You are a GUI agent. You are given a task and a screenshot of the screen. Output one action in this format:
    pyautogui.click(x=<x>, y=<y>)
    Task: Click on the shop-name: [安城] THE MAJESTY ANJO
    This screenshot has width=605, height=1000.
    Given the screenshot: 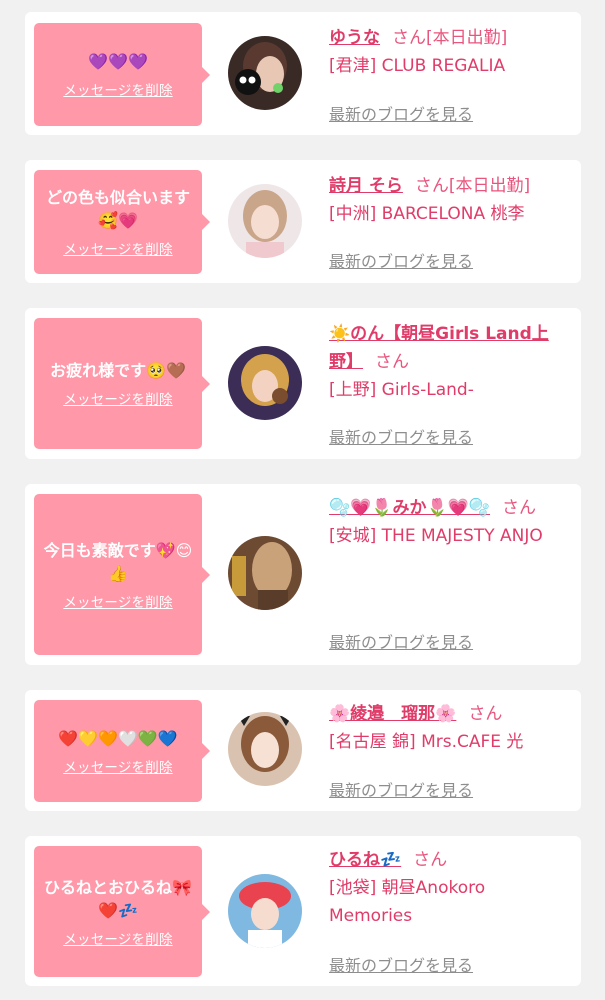 What is the action you would take?
    pyautogui.click(x=436, y=536)
    